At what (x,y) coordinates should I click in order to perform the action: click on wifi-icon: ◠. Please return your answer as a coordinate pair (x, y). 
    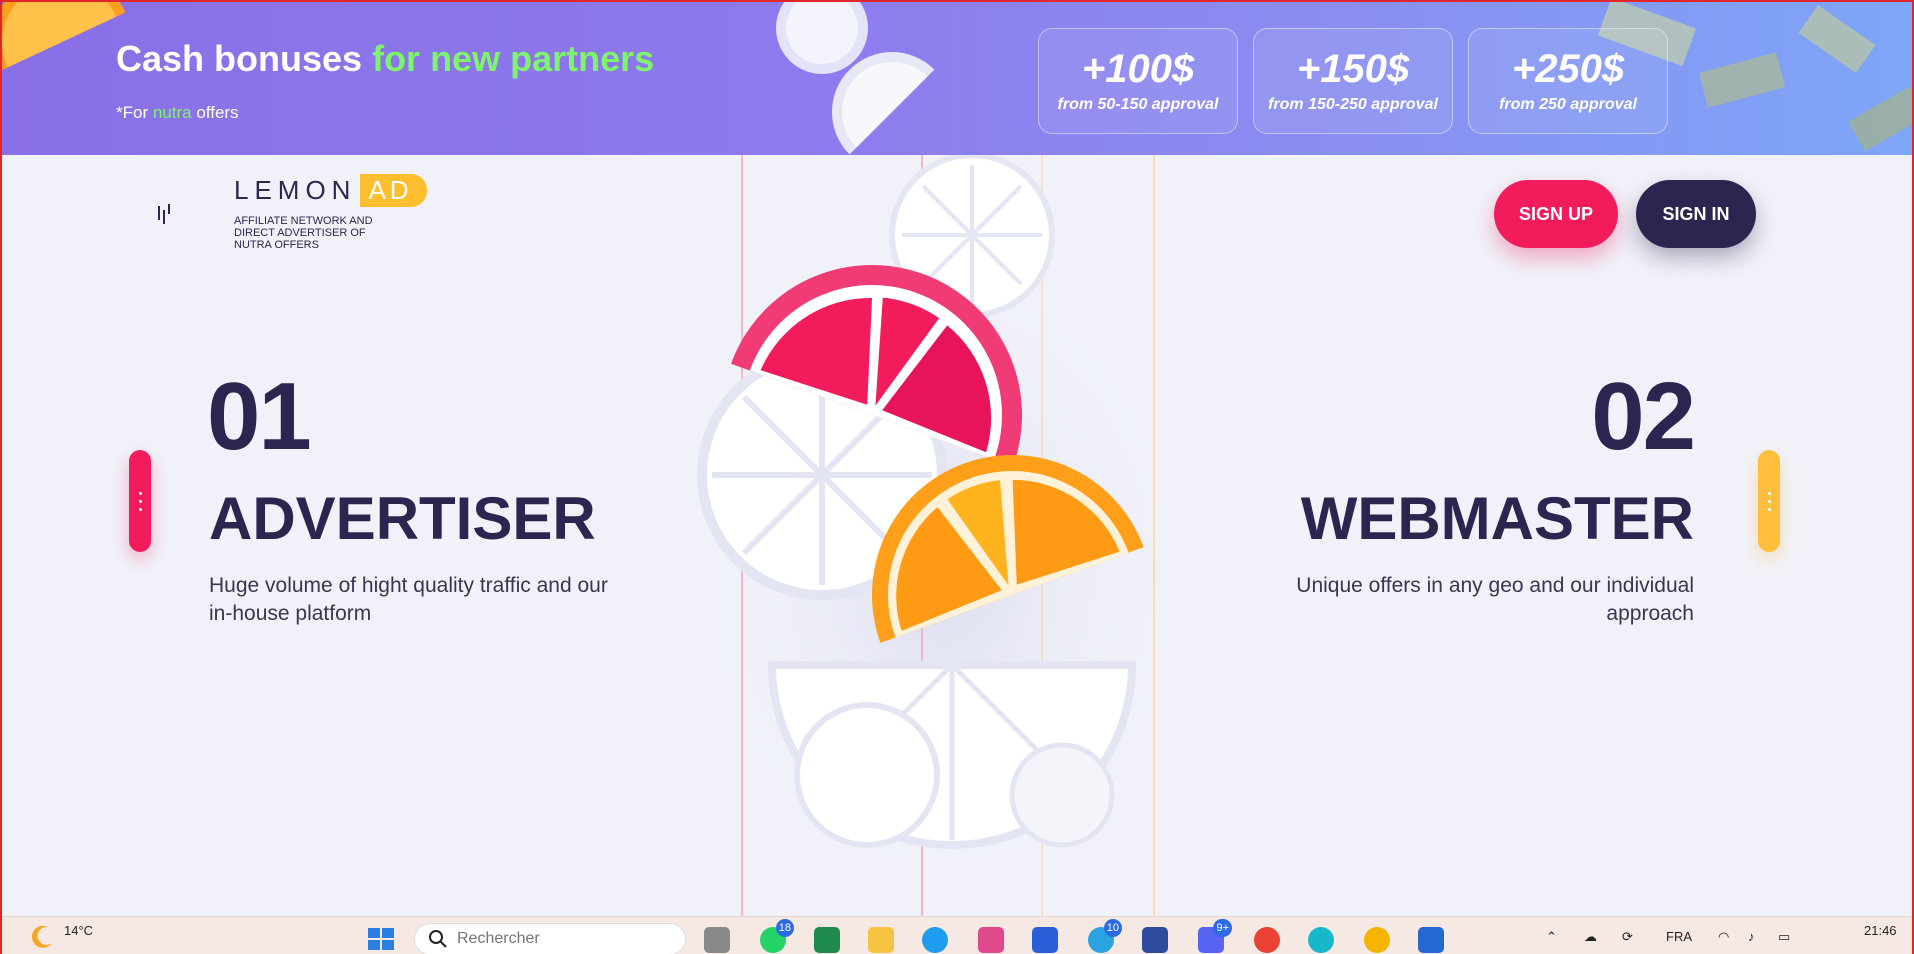
    Looking at the image, I should click on (1723, 937).